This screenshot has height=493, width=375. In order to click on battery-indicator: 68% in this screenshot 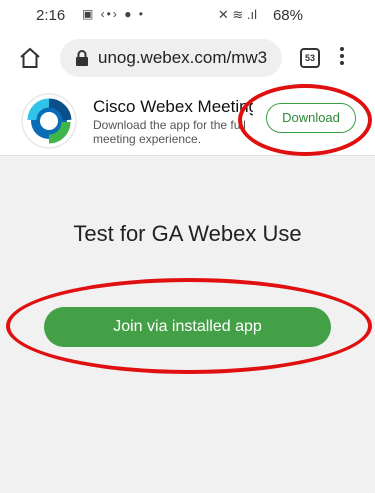, I will do `click(287, 15)`.